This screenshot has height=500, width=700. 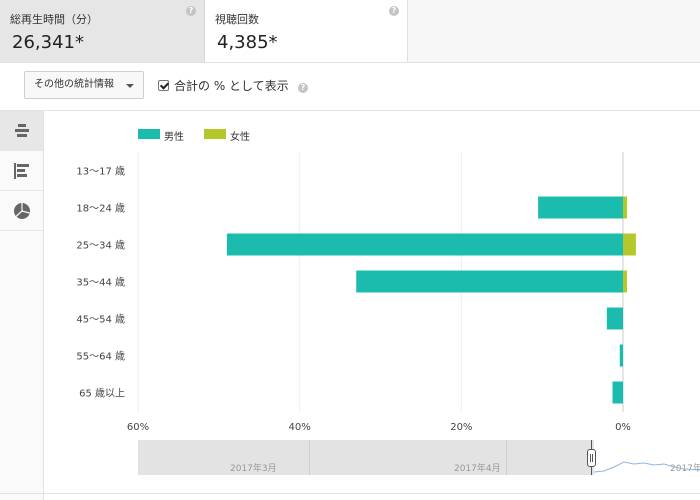 I want to click on chart-type-bar-button, so click(x=21, y=171).